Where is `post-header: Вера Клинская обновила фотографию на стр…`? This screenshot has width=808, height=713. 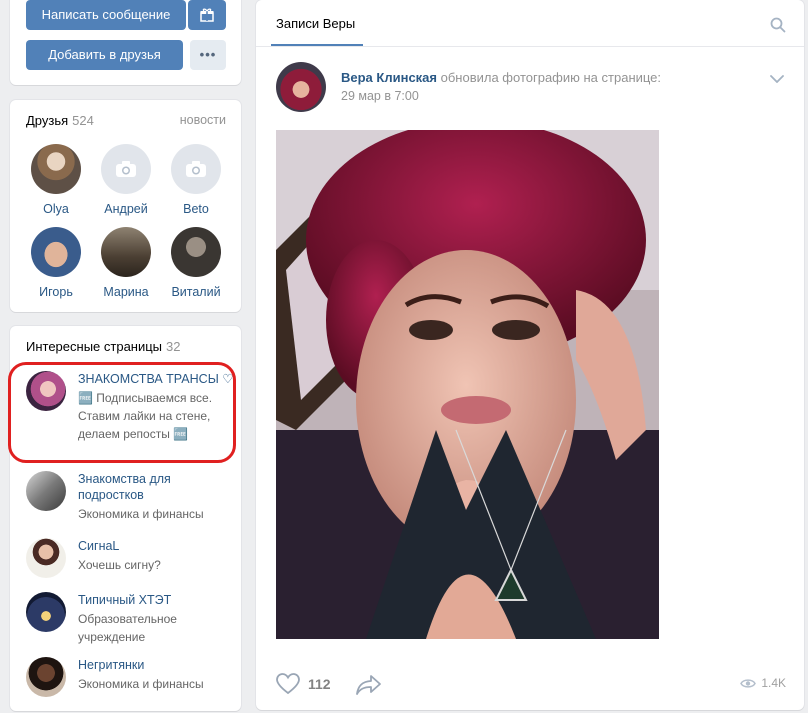 post-header: Вера Клинская обновила фотографию на стр… is located at coordinates (501, 77).